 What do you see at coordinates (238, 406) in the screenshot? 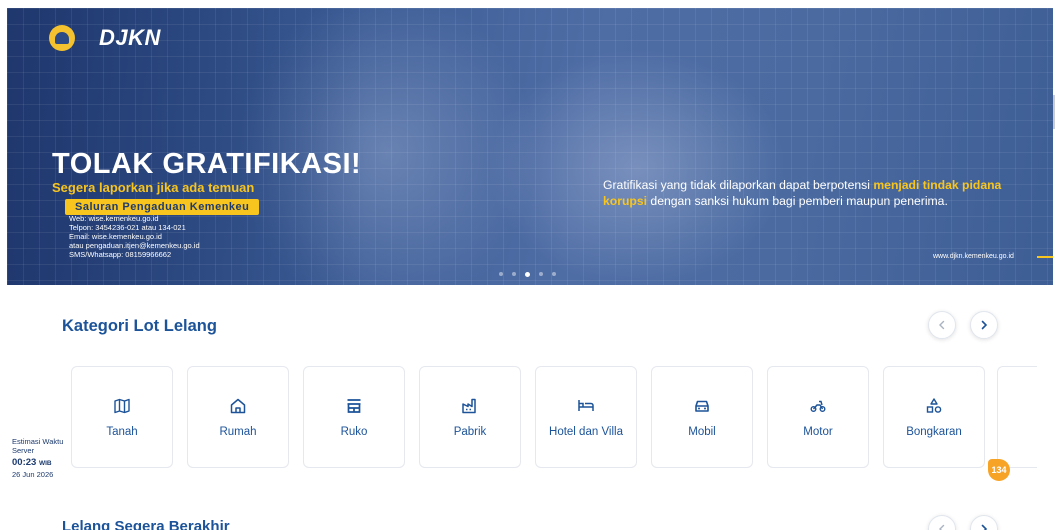
I see `home-icon` at bounding box center [238, 406].